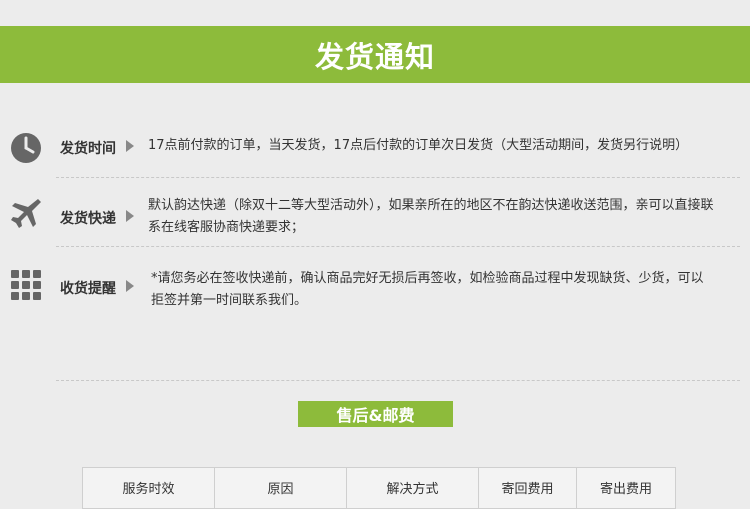 Image resolution: width=750 pixels, height=509 pixels. I want to click on row-label: 发货快递, so click(88, 219).